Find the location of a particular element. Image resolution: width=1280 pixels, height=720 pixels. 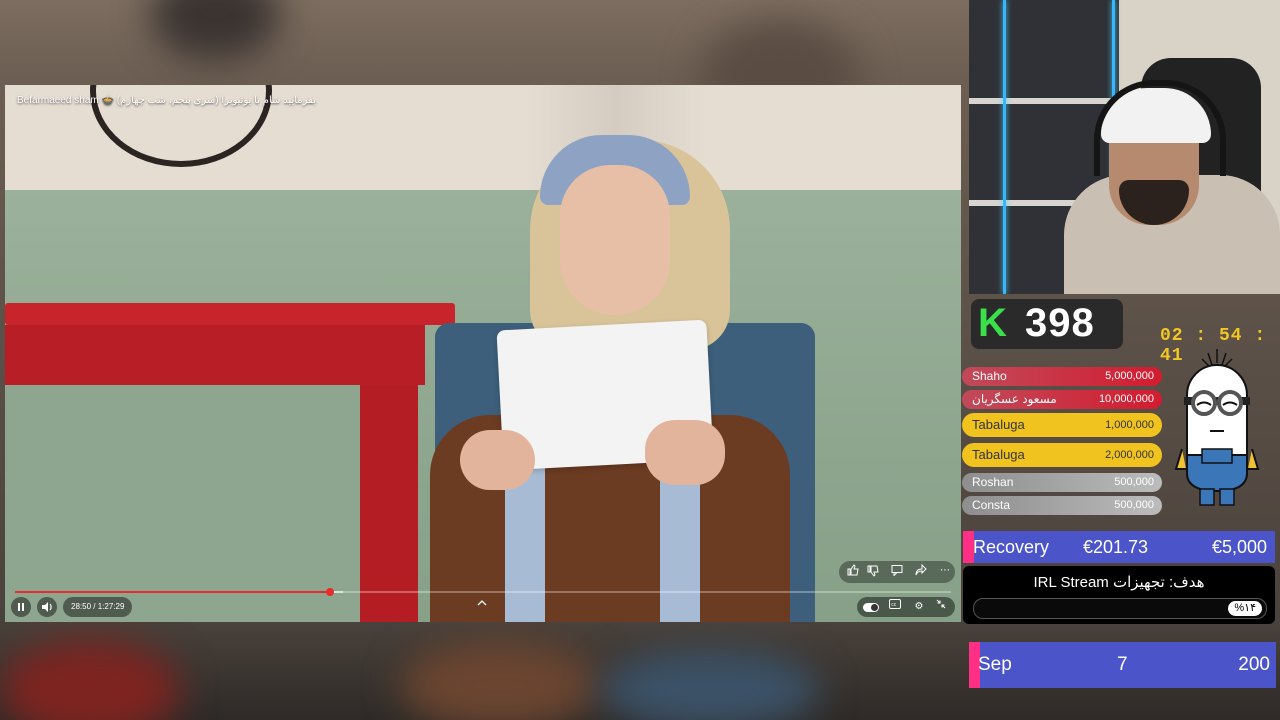

sep-value: 7 is located at coordinates (1122, 664).